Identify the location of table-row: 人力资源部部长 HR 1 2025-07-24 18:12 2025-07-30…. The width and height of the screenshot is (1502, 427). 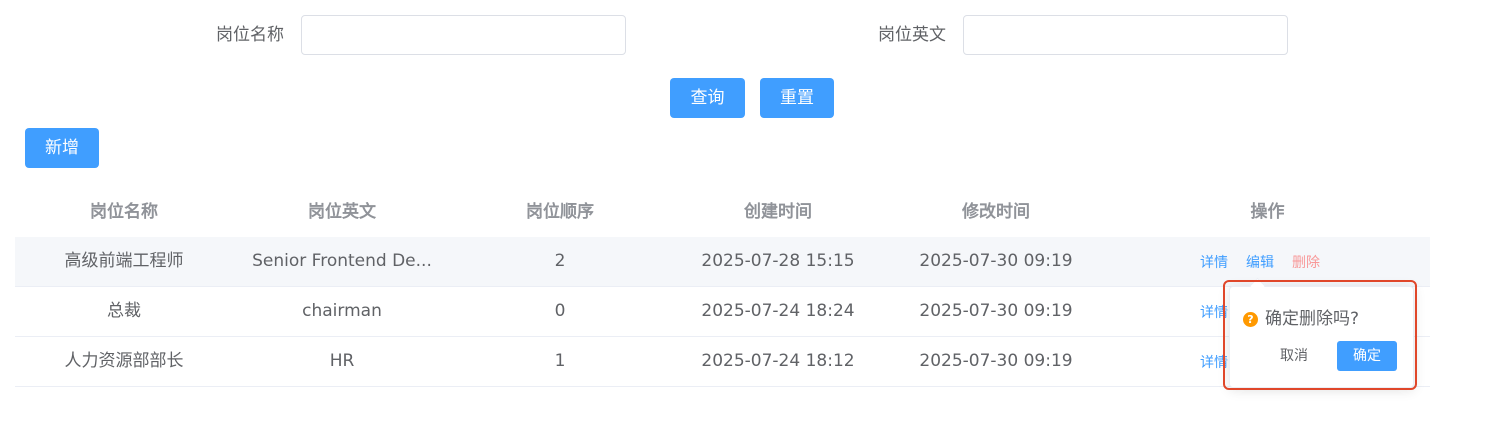
(722, 362).